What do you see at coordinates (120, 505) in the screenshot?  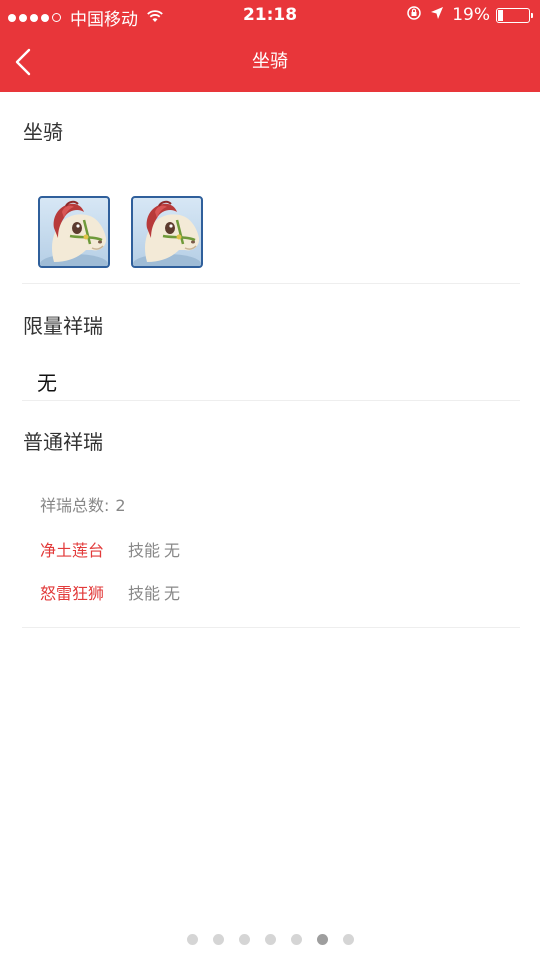 I see `total-value: 2` at bounding box center [120, 505].